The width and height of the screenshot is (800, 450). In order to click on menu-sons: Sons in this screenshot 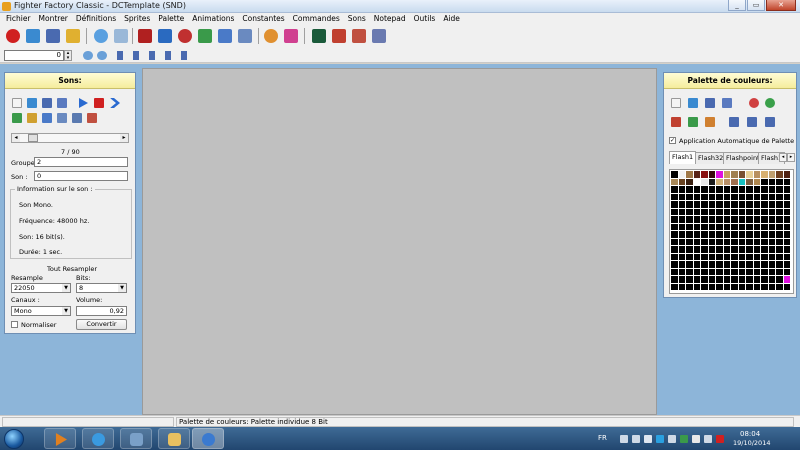, I will do `click(357, 19)`.